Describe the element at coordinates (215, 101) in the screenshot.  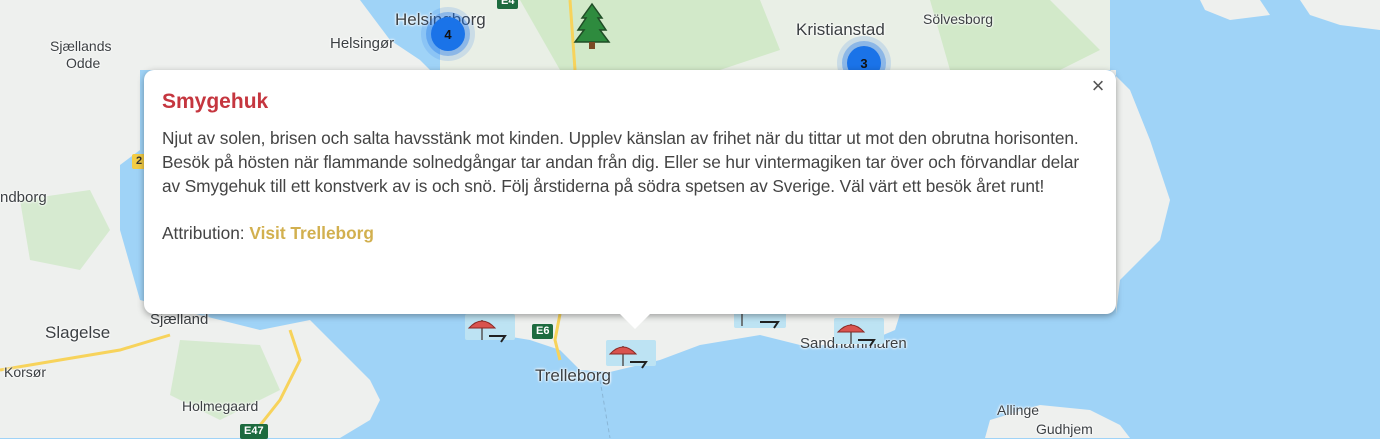
I see `popup-title: Smygehuk` at that location.